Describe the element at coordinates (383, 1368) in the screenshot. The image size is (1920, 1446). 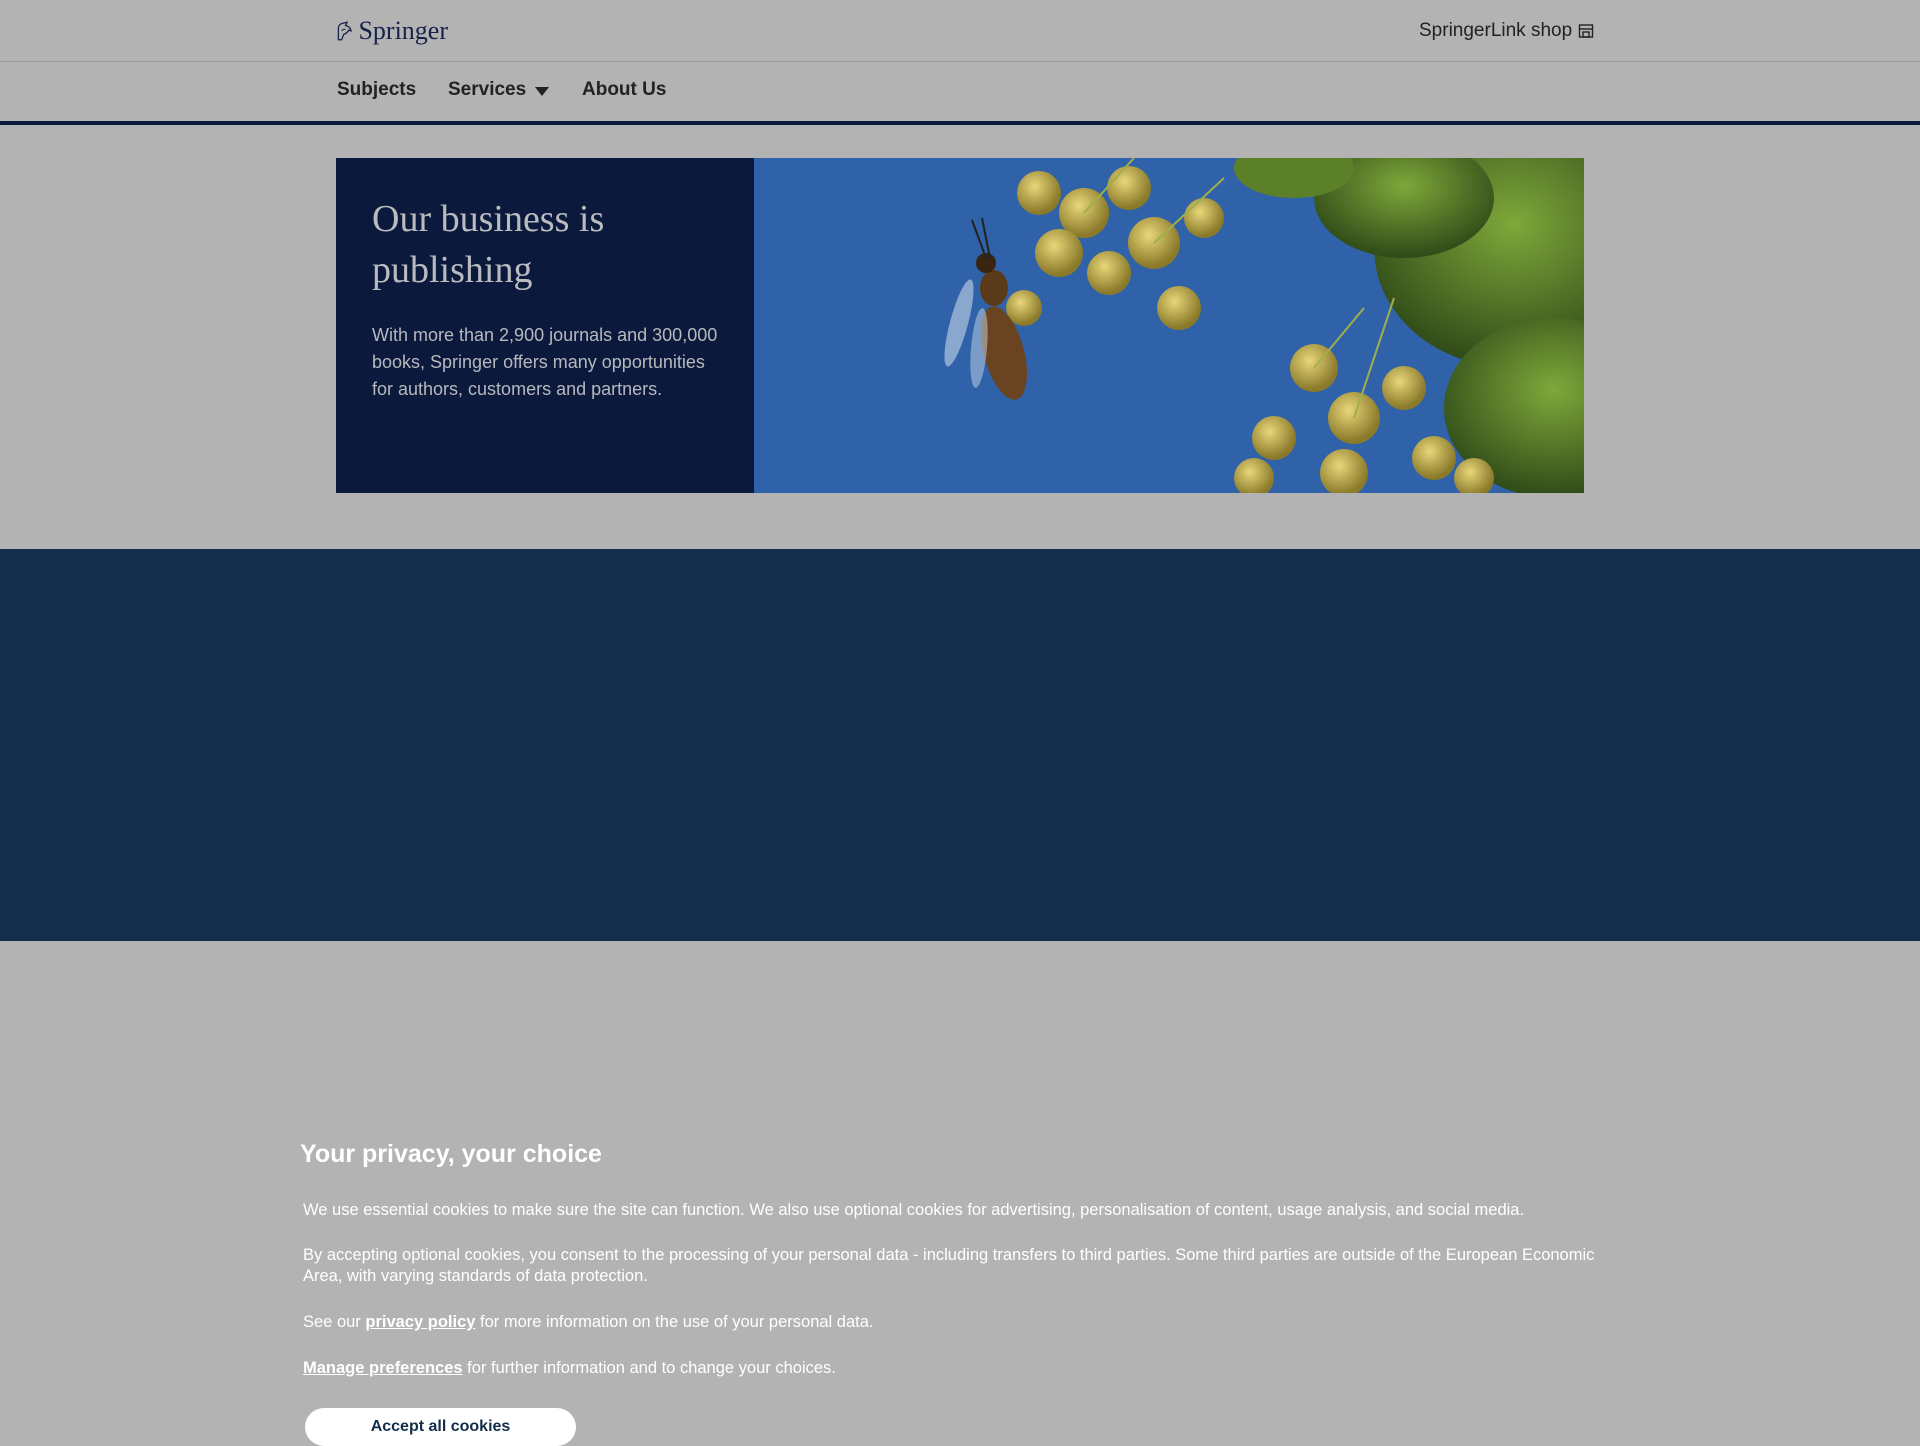
I see `manage-preferences-button: Manage preferences` at that location.